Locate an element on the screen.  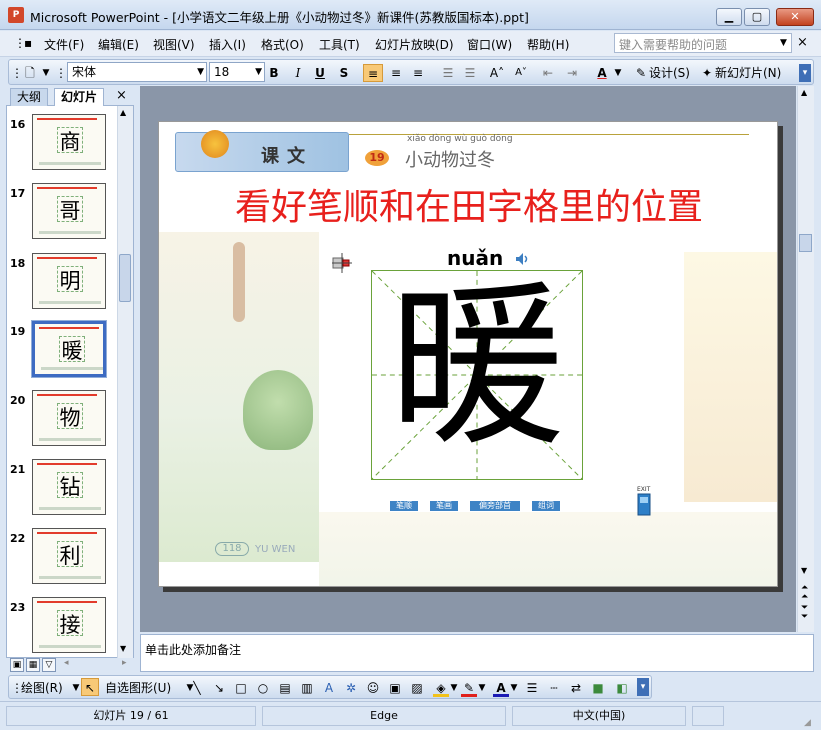
line-color-icon: ✎ is located at coordinates (469, 688).